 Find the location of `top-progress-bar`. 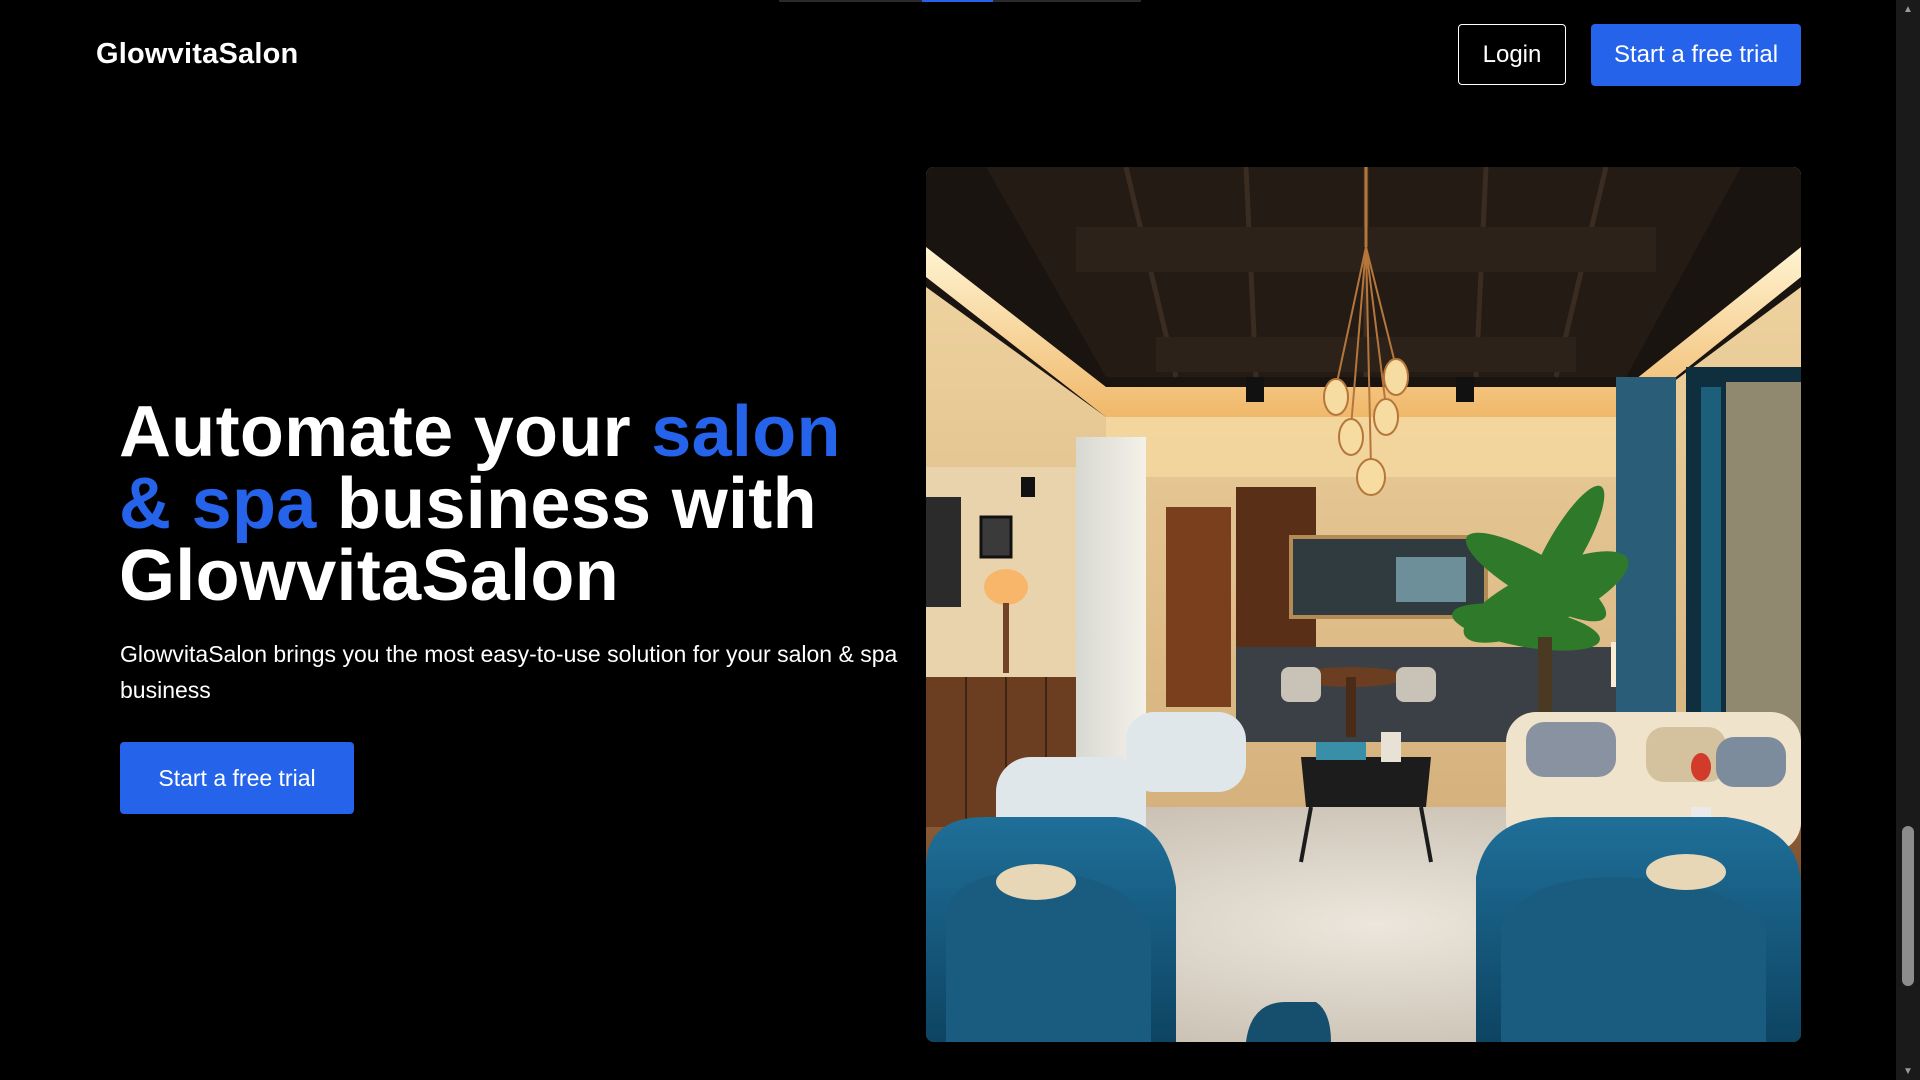

top-progress-bar is located at coordinates (960, 1).